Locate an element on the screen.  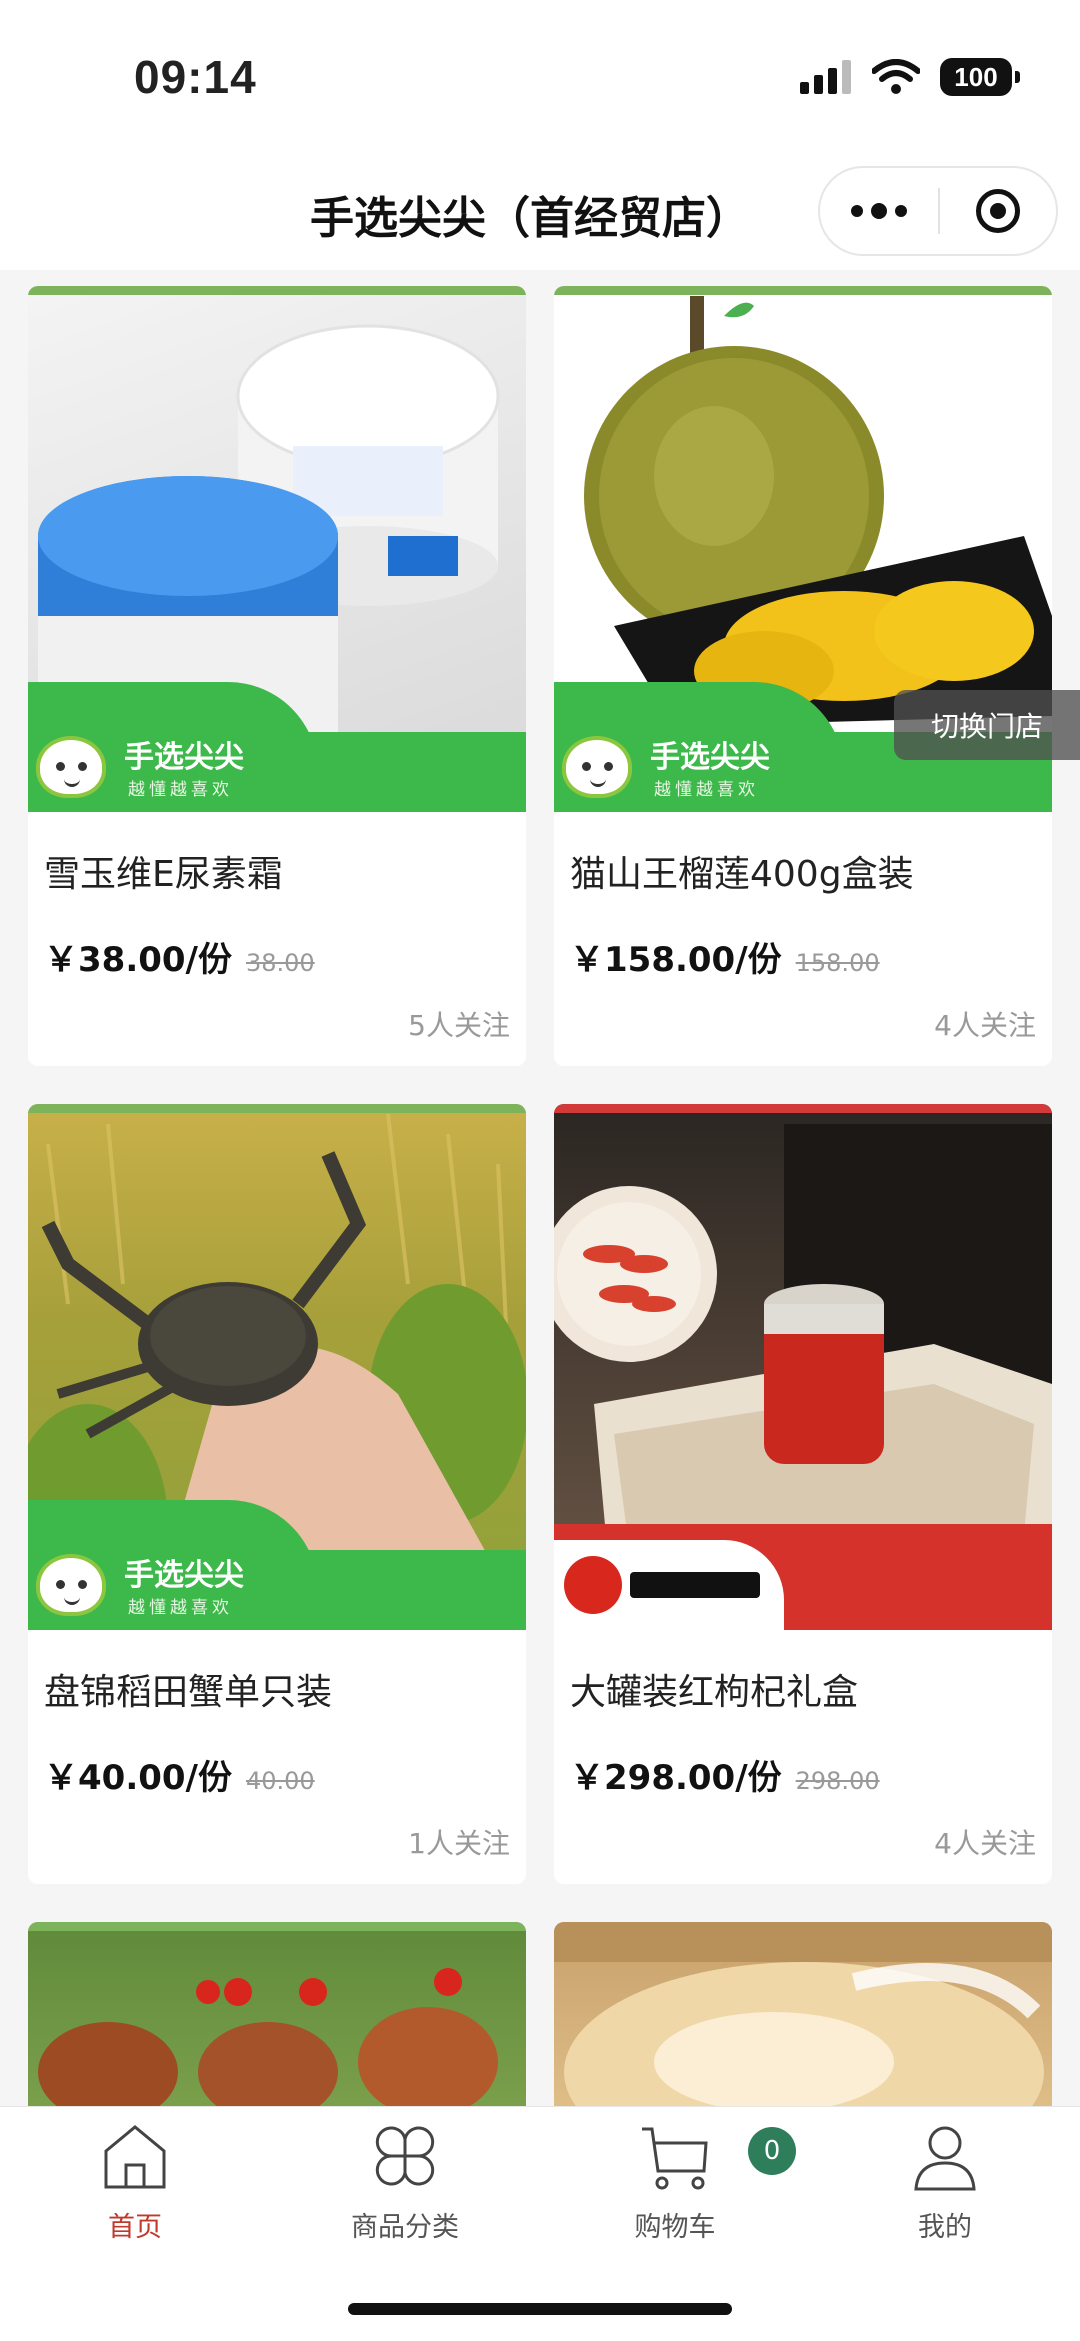
cart-icon is located at coordinates (675, 2158).